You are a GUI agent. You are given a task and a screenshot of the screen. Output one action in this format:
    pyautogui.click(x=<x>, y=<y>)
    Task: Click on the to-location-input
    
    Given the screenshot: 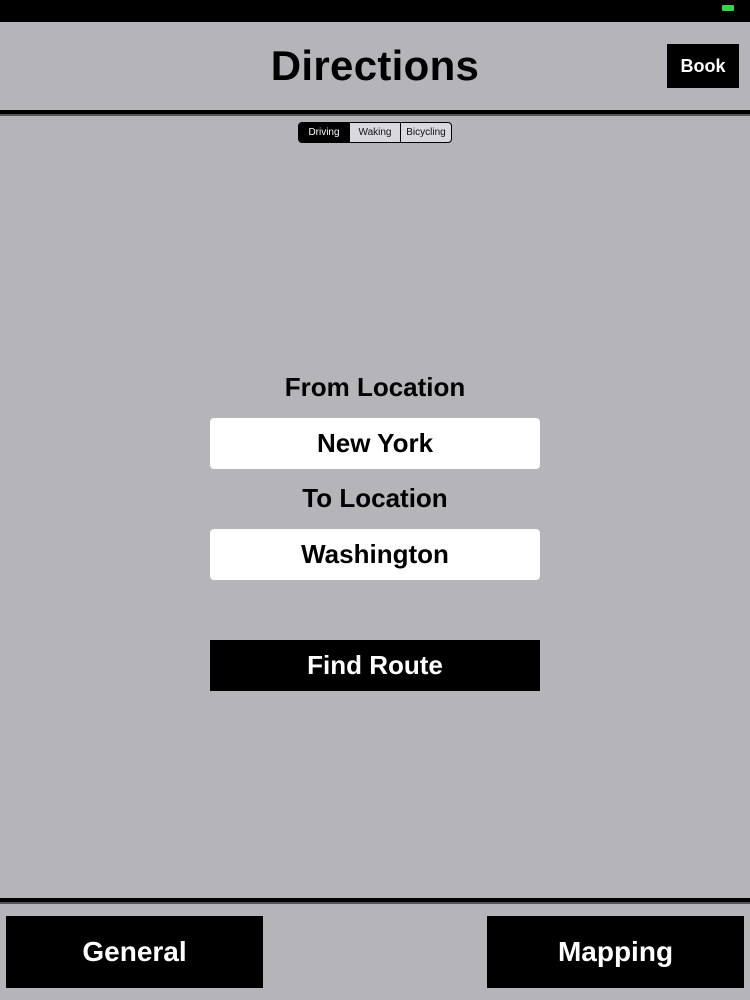 What is the action you would take?
    pyautogui.click(x=375, y=554)
    